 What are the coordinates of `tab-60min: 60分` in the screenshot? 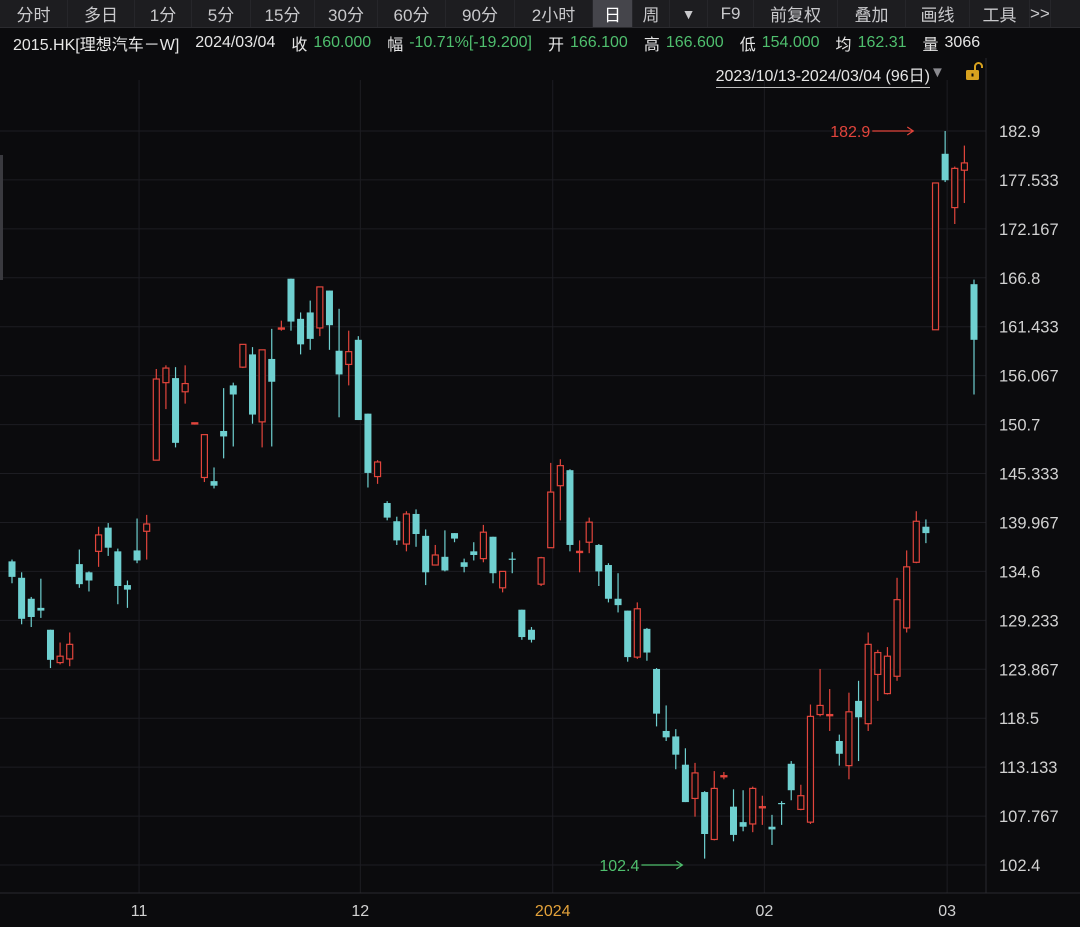 It's located at (412, 13).